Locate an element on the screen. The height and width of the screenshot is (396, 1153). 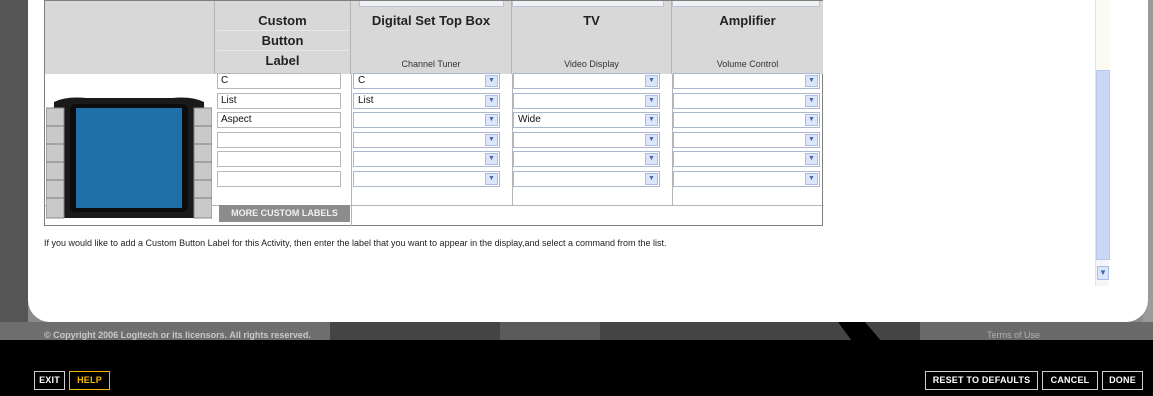
header-title-line: Label is located at coordinates (282, 60).